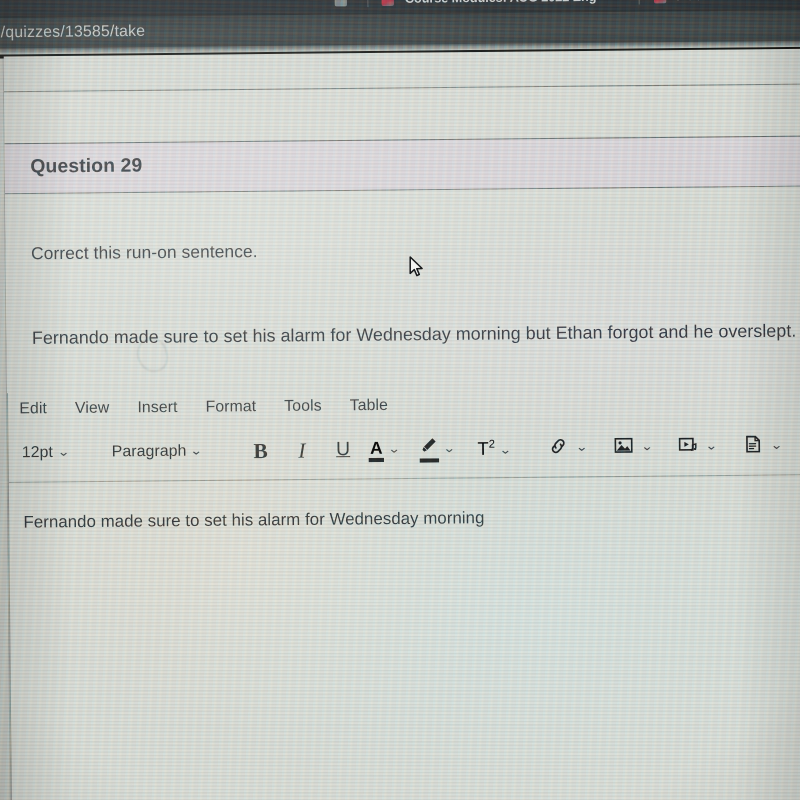 This screenshot has width=800, height=800. I want to click on text-color-icon: A, so click(376, 449).